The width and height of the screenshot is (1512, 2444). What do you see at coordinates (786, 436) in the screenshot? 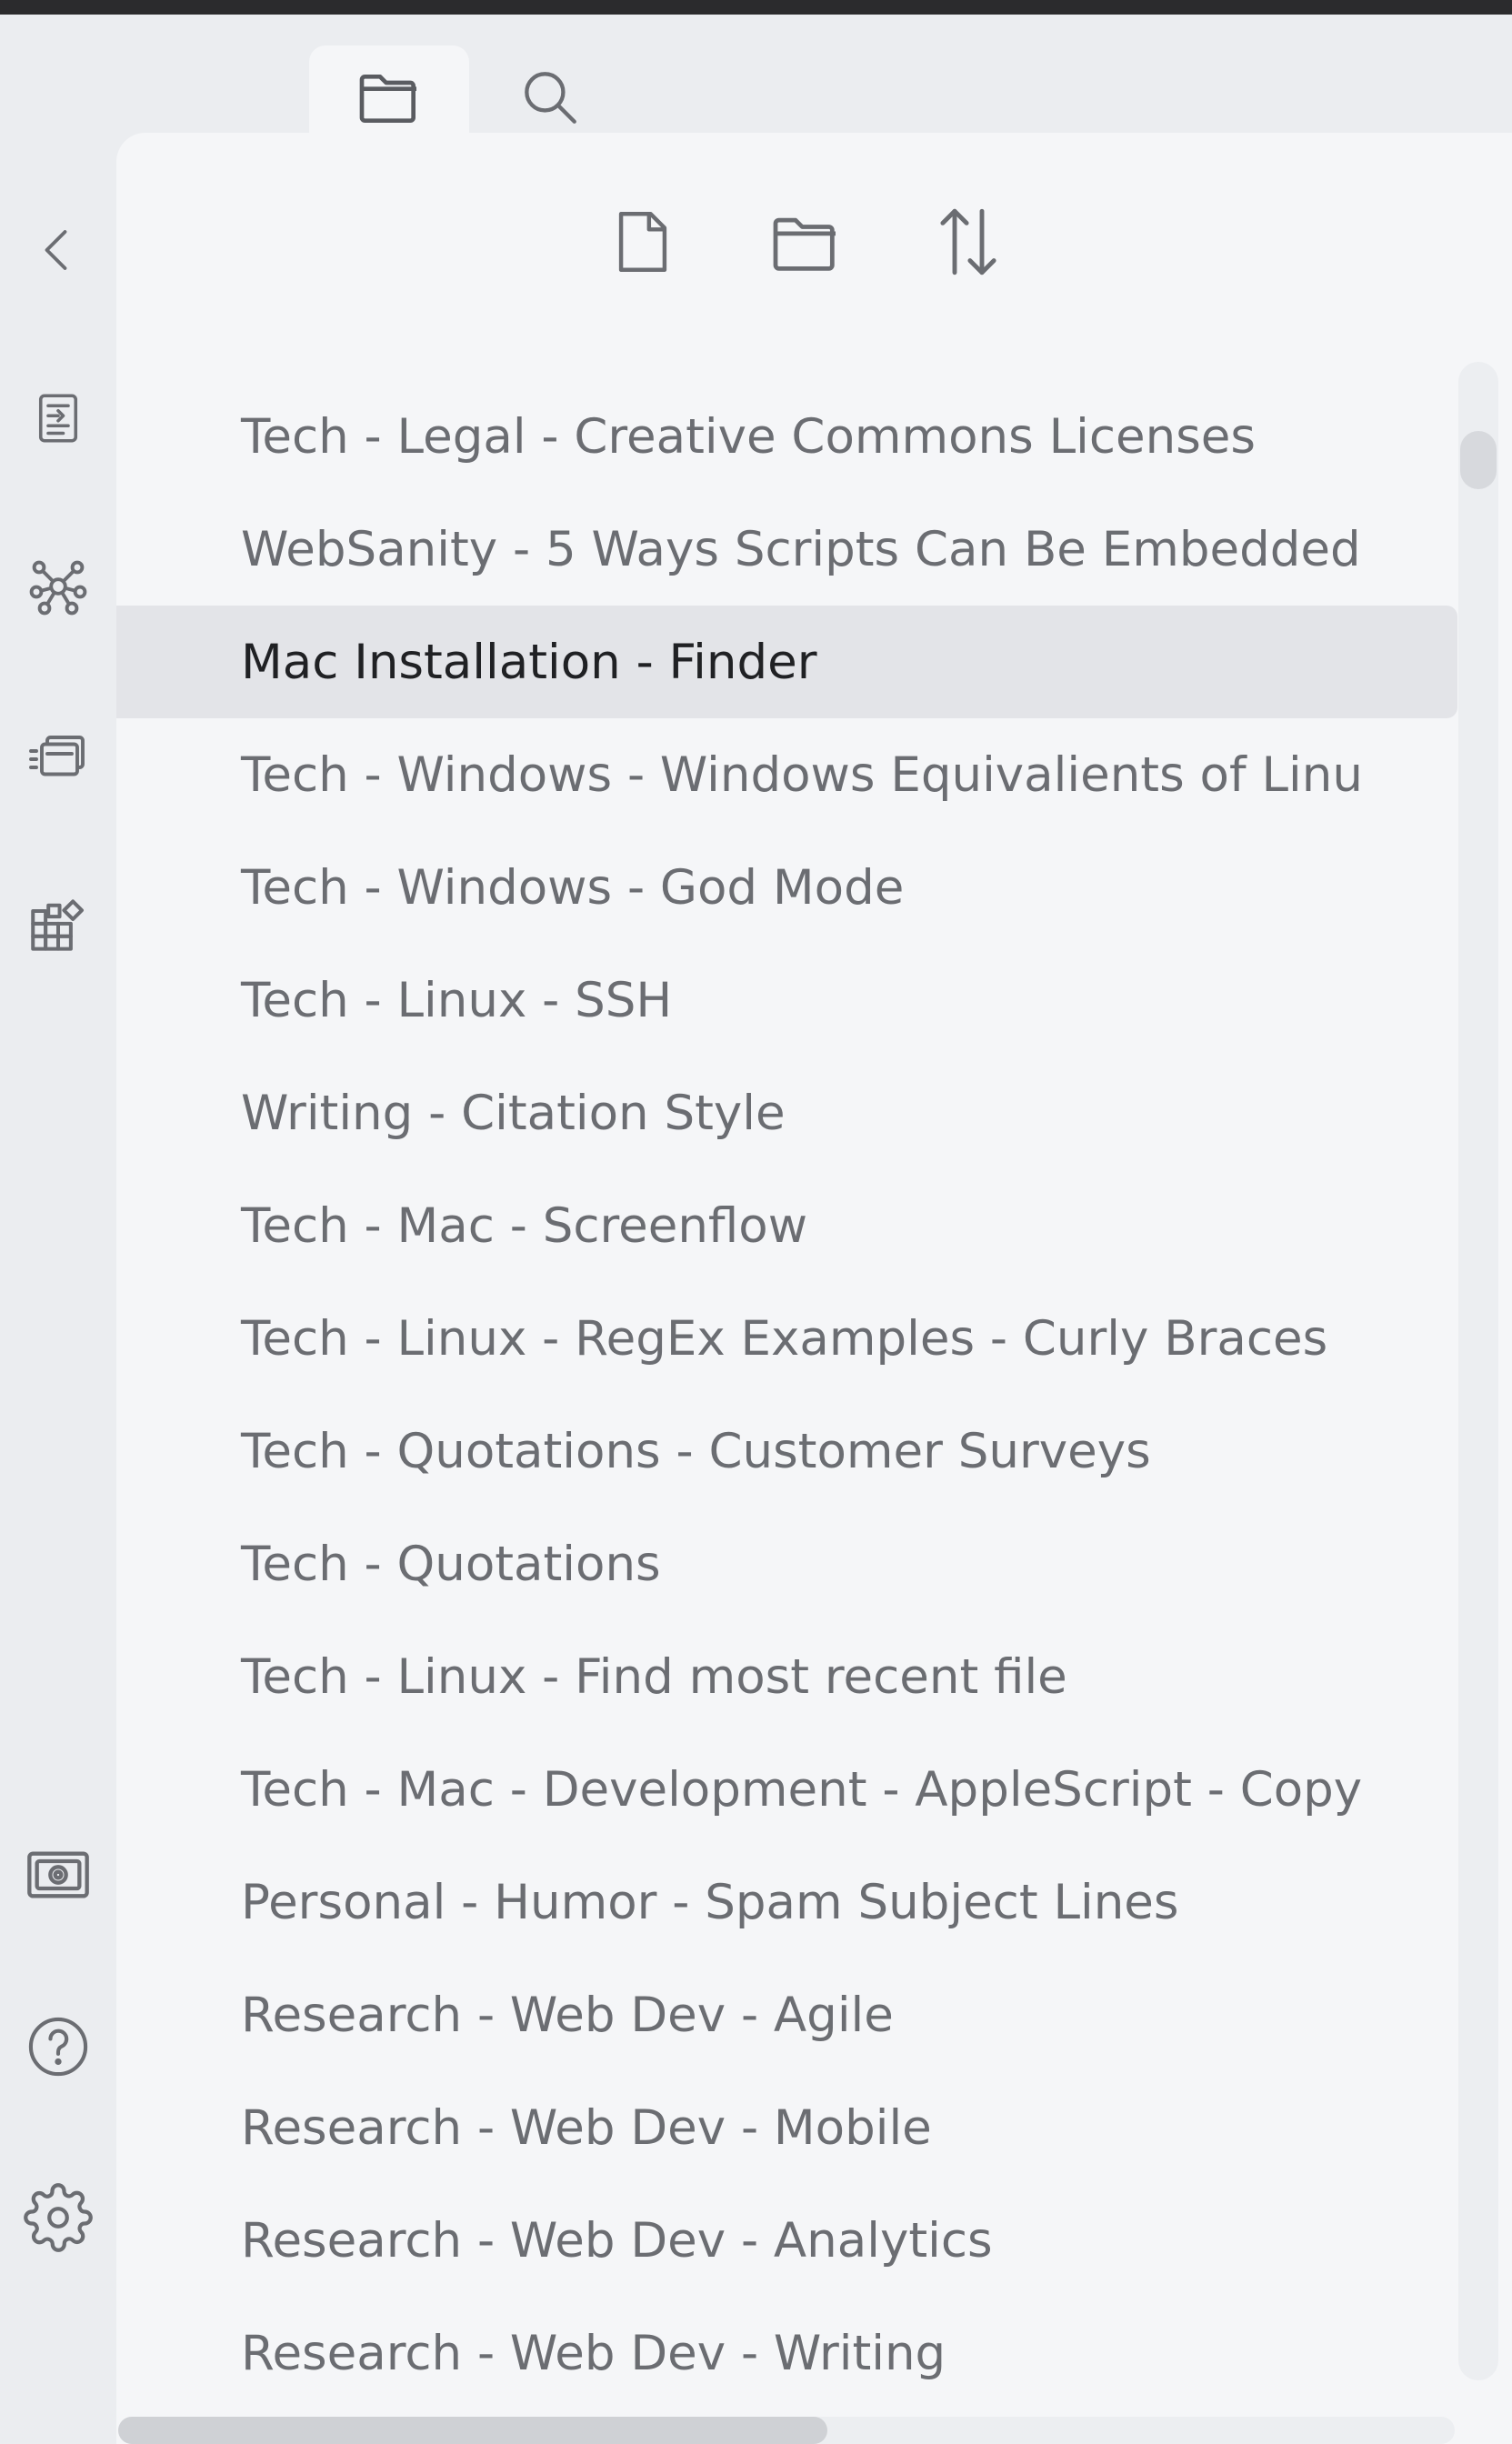
I see `file-item: Tech - Legal - Creative Commons Licenses` at bounding box center [786, 436].